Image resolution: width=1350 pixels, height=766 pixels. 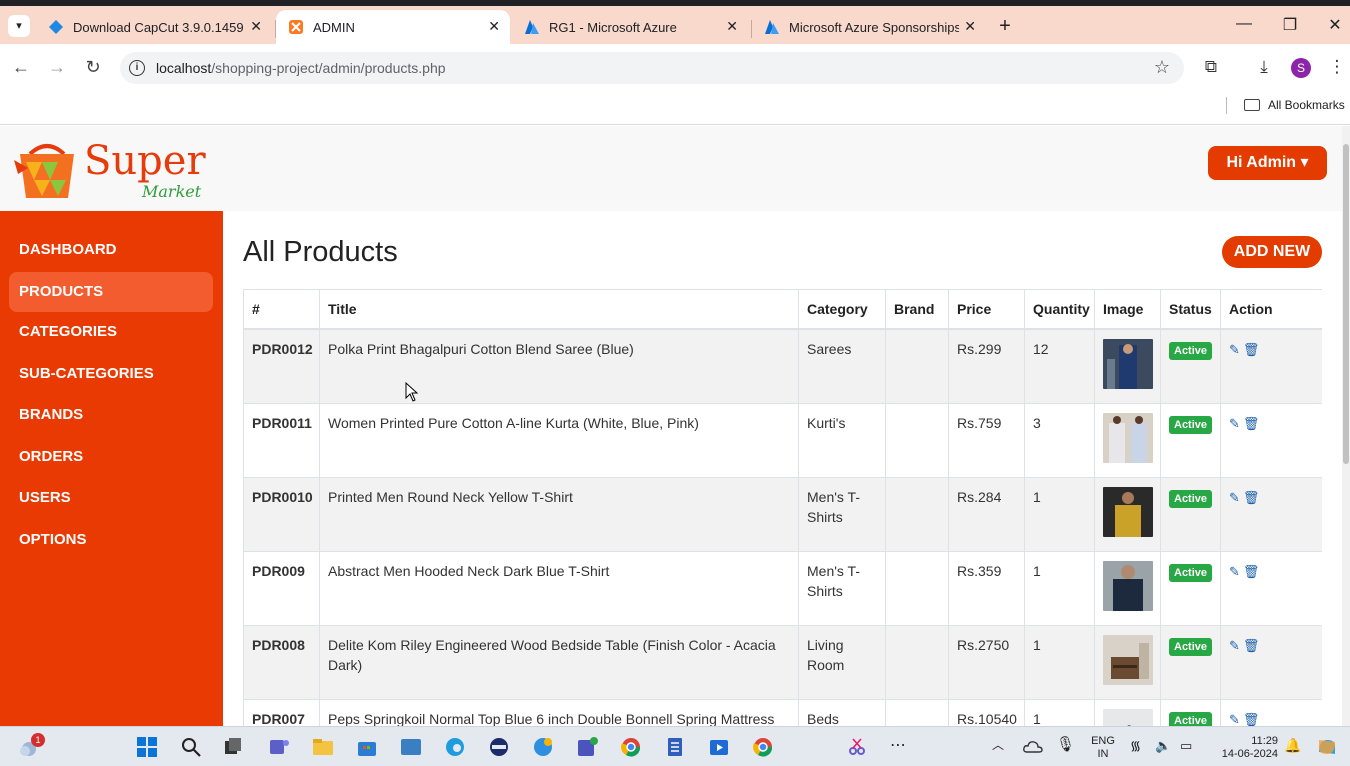 What do you see at coordinates (93, 67) in the screenshot?
I see `reload-button: ↻` at bounding box center [93, 67].